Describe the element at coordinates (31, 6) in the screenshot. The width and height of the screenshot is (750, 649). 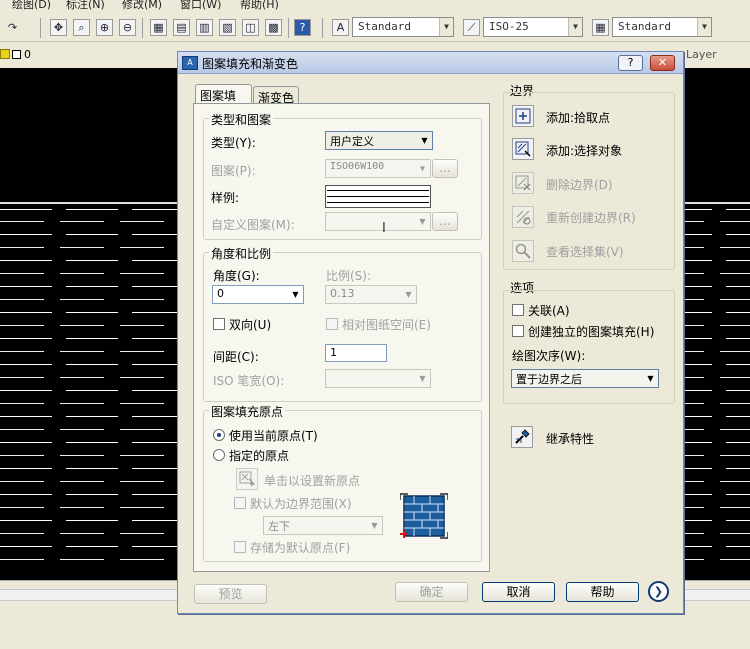
I see `menu-draw: 绘图(D)` at that location.